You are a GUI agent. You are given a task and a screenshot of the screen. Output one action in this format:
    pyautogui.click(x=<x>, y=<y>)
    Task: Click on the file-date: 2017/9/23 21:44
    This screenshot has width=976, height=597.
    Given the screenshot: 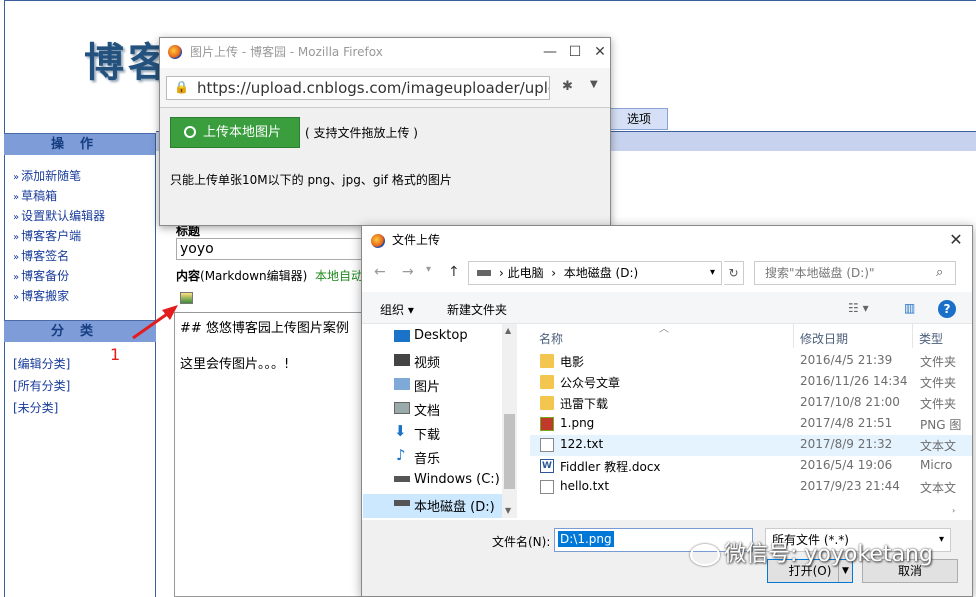 What is the action you would take?
    pyautogui.click(x=850, y=486)
    